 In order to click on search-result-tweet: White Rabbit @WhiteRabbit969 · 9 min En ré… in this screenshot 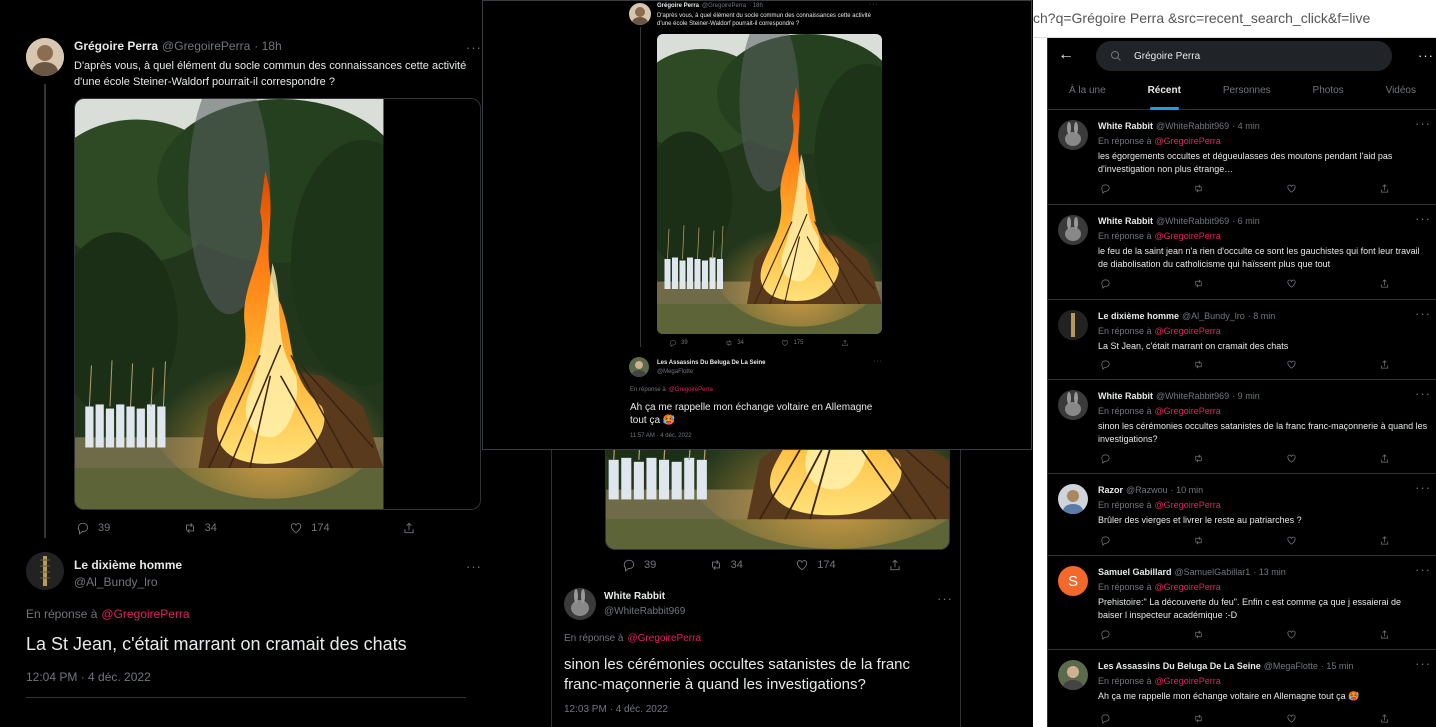, I will do `click(1242, 427)`.